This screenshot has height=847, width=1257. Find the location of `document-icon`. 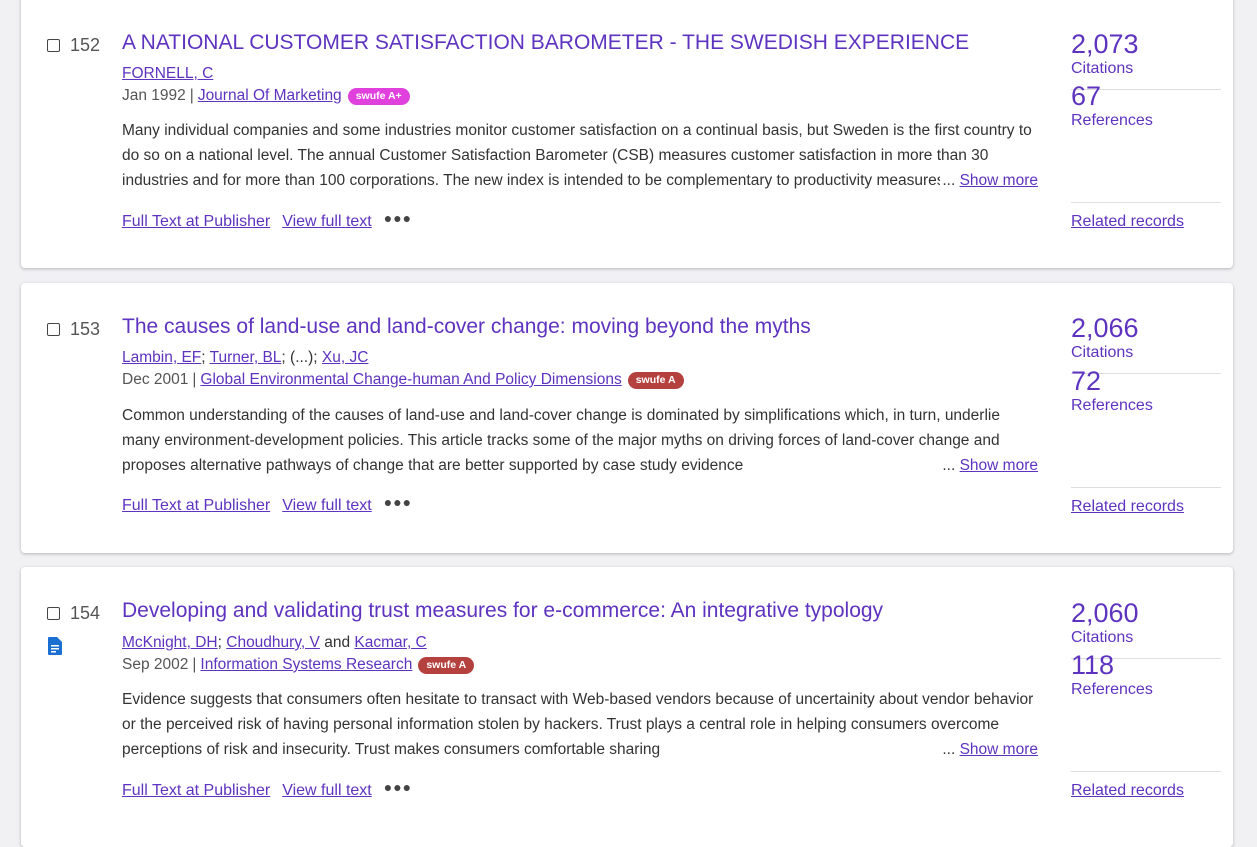

document-icon is located at coordinates (55, 646).